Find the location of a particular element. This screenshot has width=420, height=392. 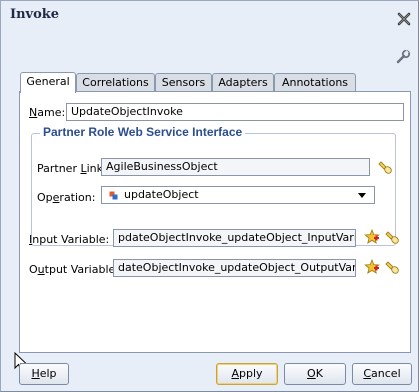

tab-correlations: Correlations is located at coordinates (115, 82).